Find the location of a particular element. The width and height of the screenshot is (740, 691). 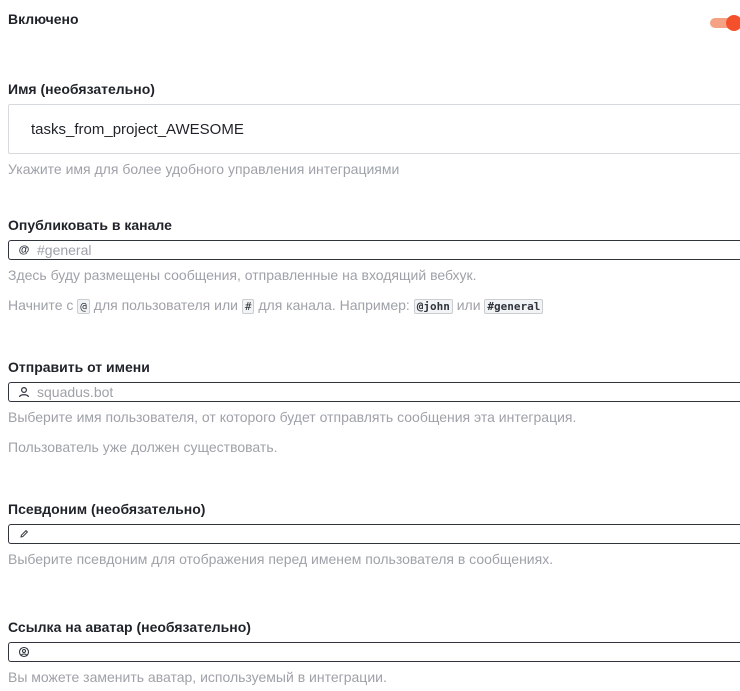

pencil-icon is located at coordinates (24, 534).